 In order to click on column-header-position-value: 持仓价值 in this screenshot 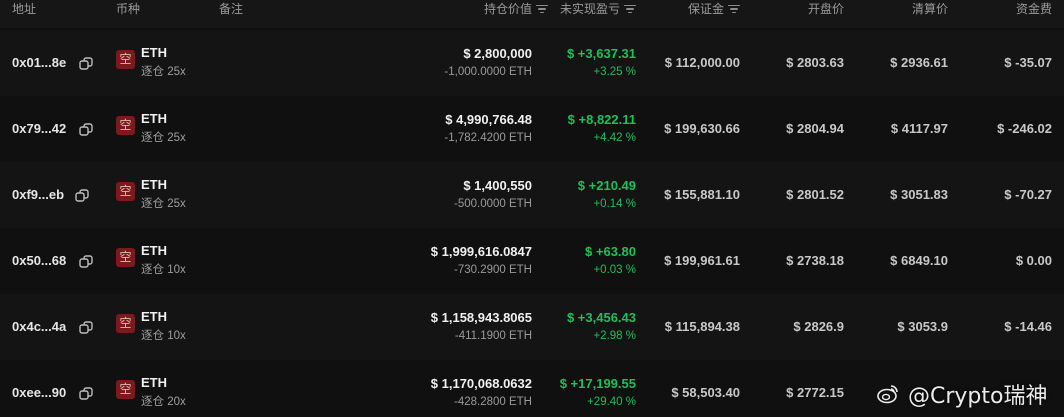, I will do `click(516, 9)`.